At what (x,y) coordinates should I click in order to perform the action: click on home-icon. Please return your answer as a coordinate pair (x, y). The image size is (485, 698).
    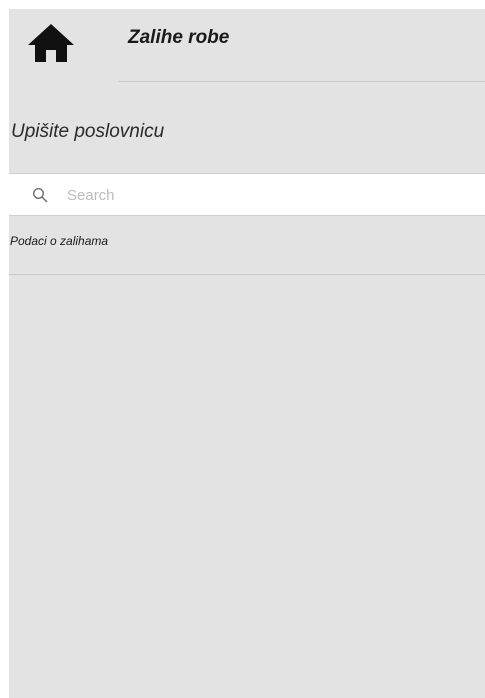
    Looking at the image, I should click on (51, 43).